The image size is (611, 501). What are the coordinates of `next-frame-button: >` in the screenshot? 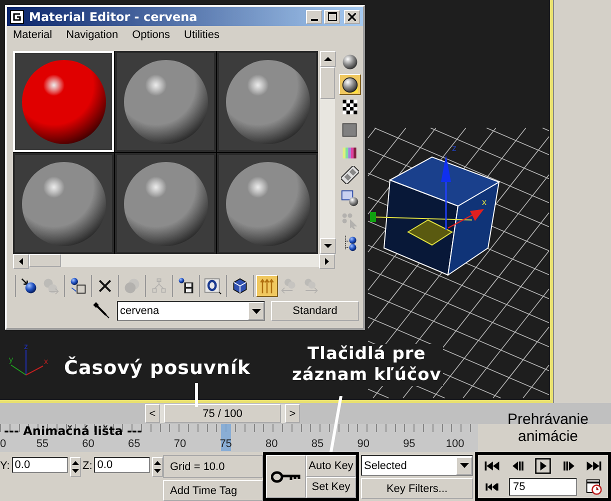 It's located at (292, 413).